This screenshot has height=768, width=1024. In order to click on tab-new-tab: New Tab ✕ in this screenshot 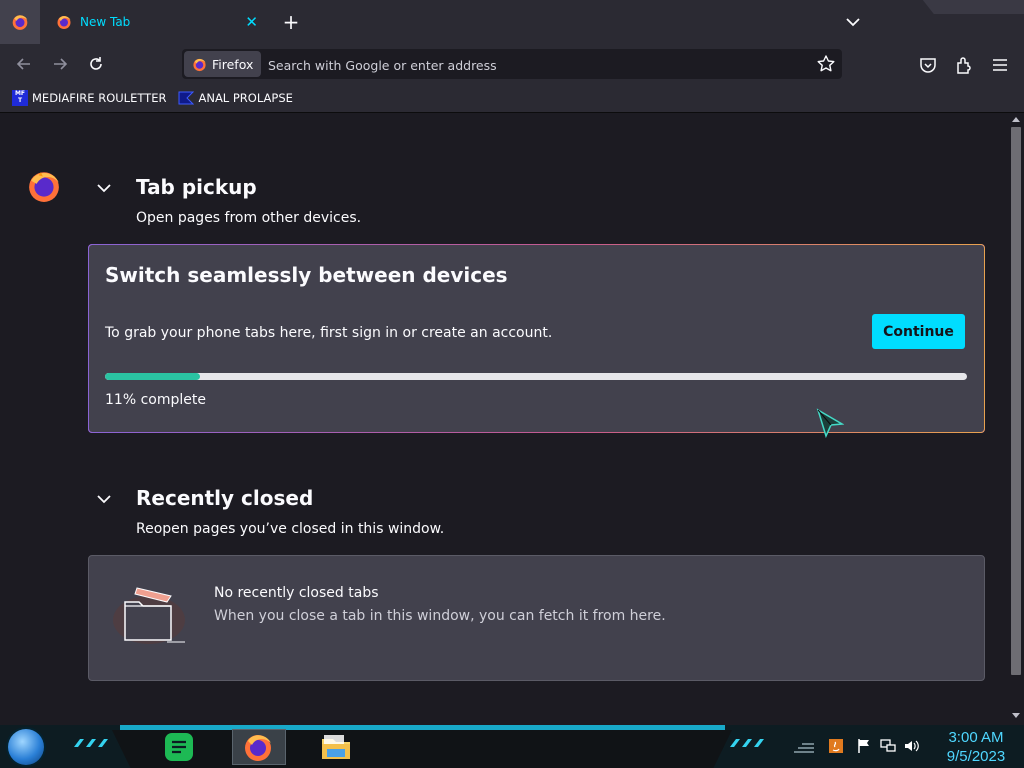, I will do `click(157, 22)`.